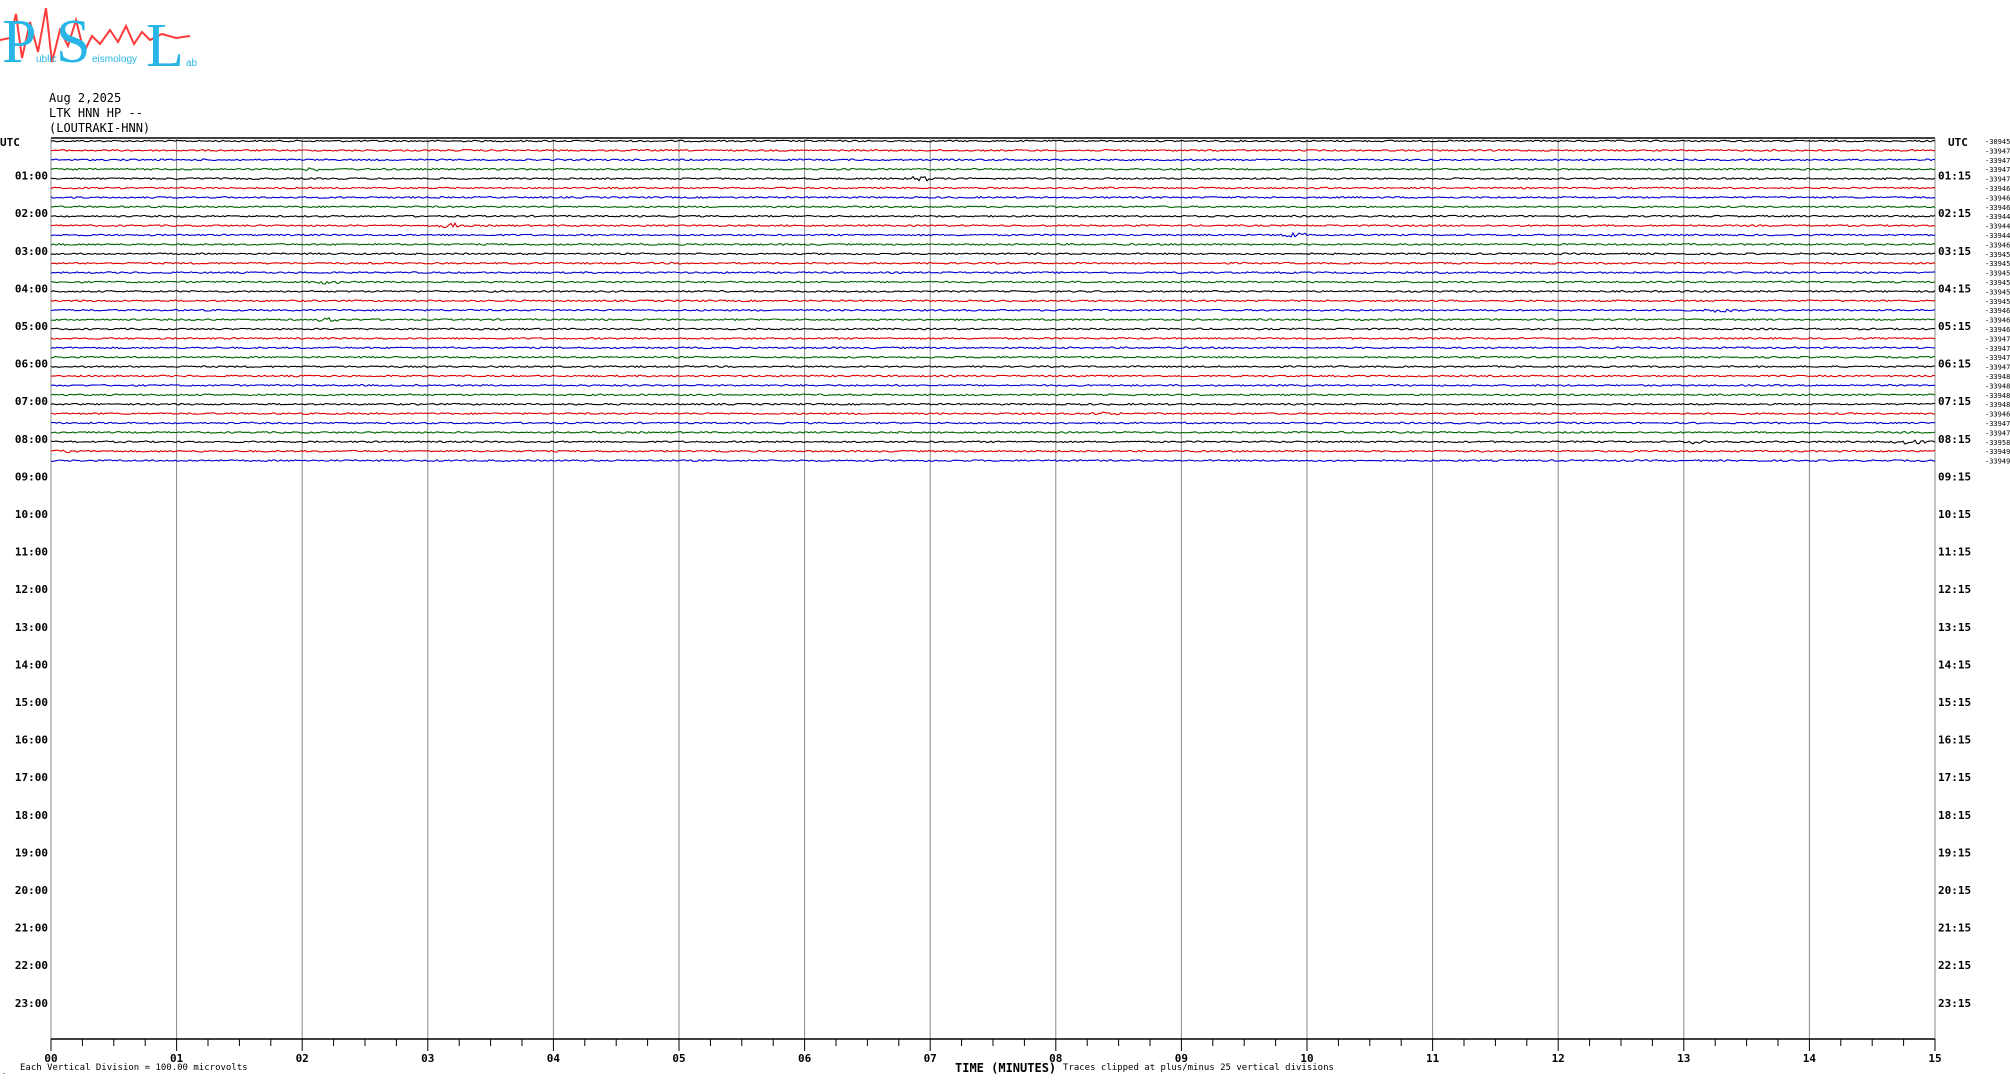 Image resolution: width=2010 pixels, height=1080 pixels. Describe the element at coordinates (31, 928) in the screenshot. I see `left-hour-label: 21:00` at that location.